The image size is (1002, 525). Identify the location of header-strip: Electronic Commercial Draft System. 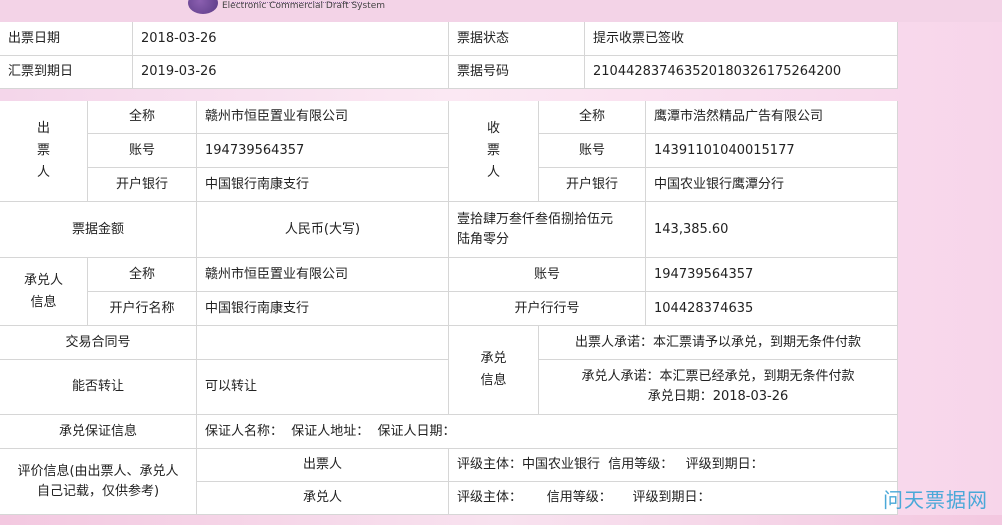
(501, 11).